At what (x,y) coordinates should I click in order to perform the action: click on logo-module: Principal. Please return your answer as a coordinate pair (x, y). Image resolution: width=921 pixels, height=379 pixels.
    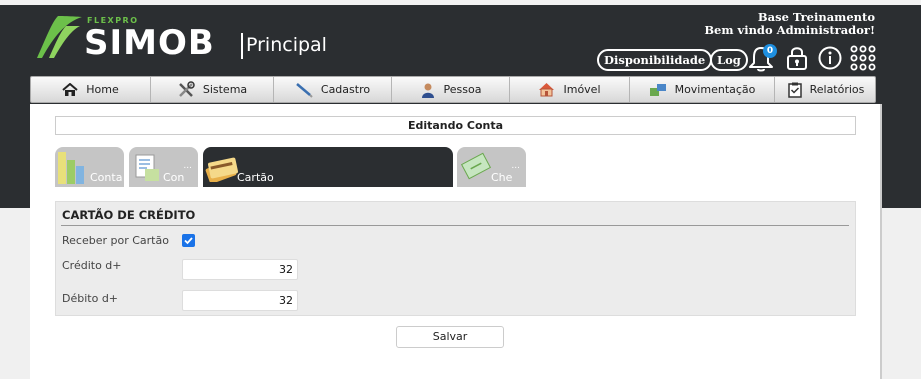
    Looking at the image, I should click on (286, 45).